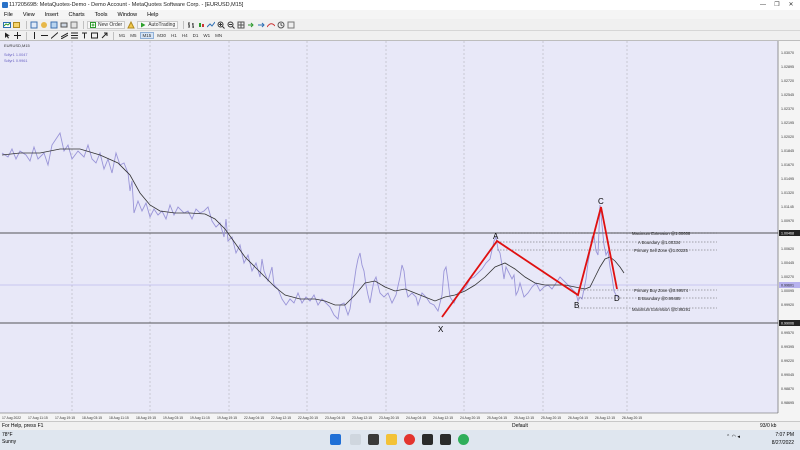 The width and height of the screenshot is (800, 450). Describe the element at coordinates (445, 439) in the screenshot. I see `tradingview-icon` at that location.